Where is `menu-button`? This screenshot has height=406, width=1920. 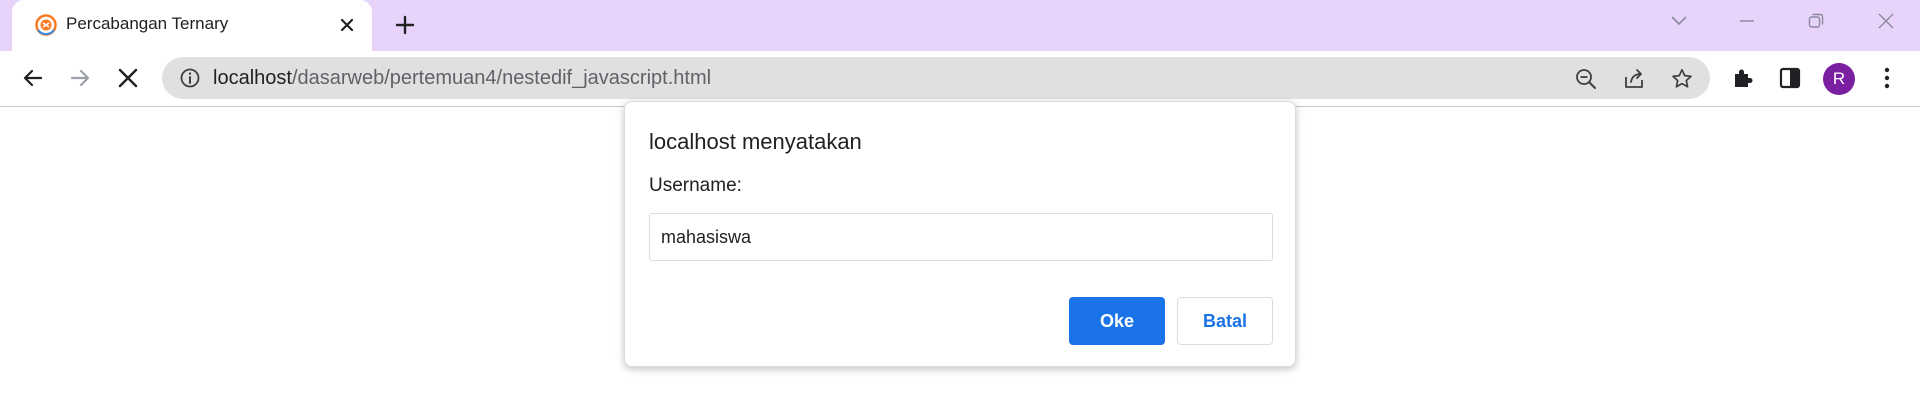 menu-button is located at coordinates (1887, 78).